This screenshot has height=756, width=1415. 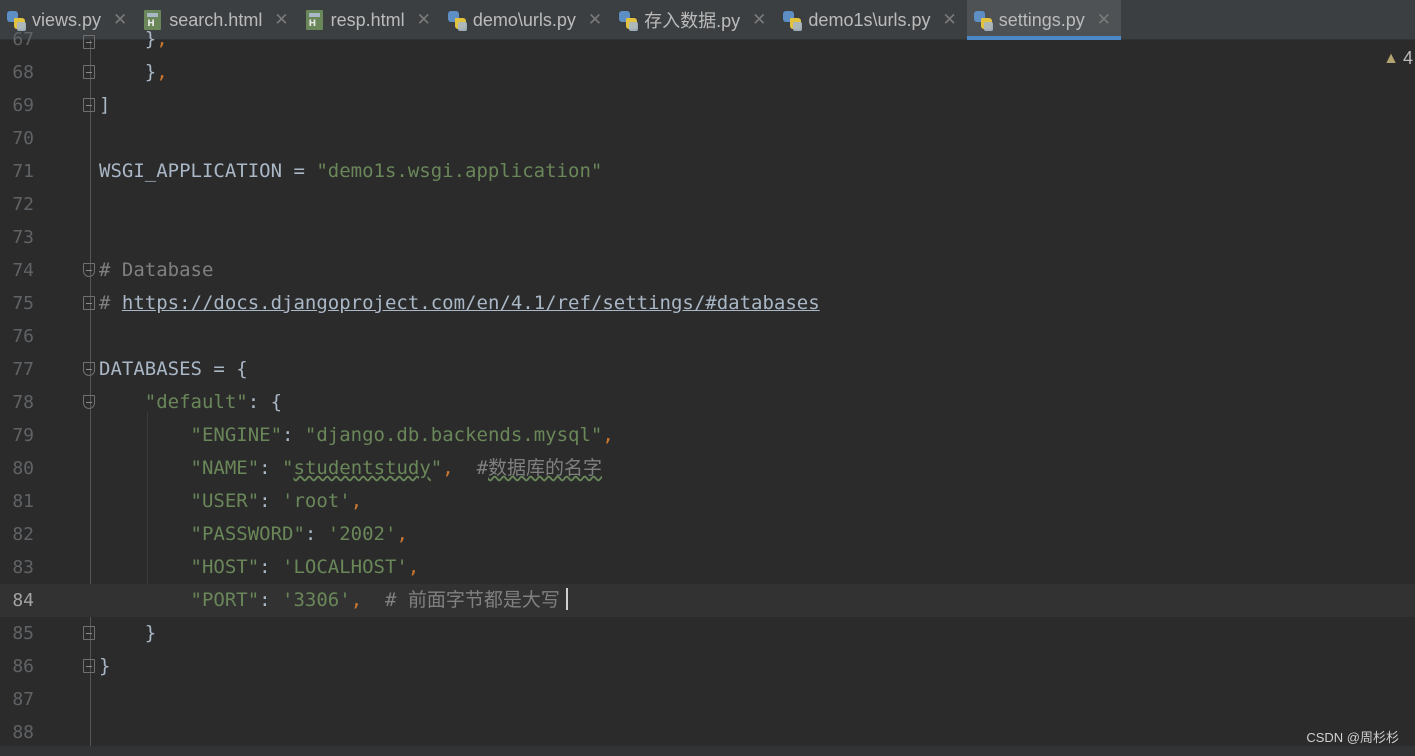 What do you see at coordinates (23, 303) in the screenshot?
I see `line-number: 75` at bounding box center [23, 303].